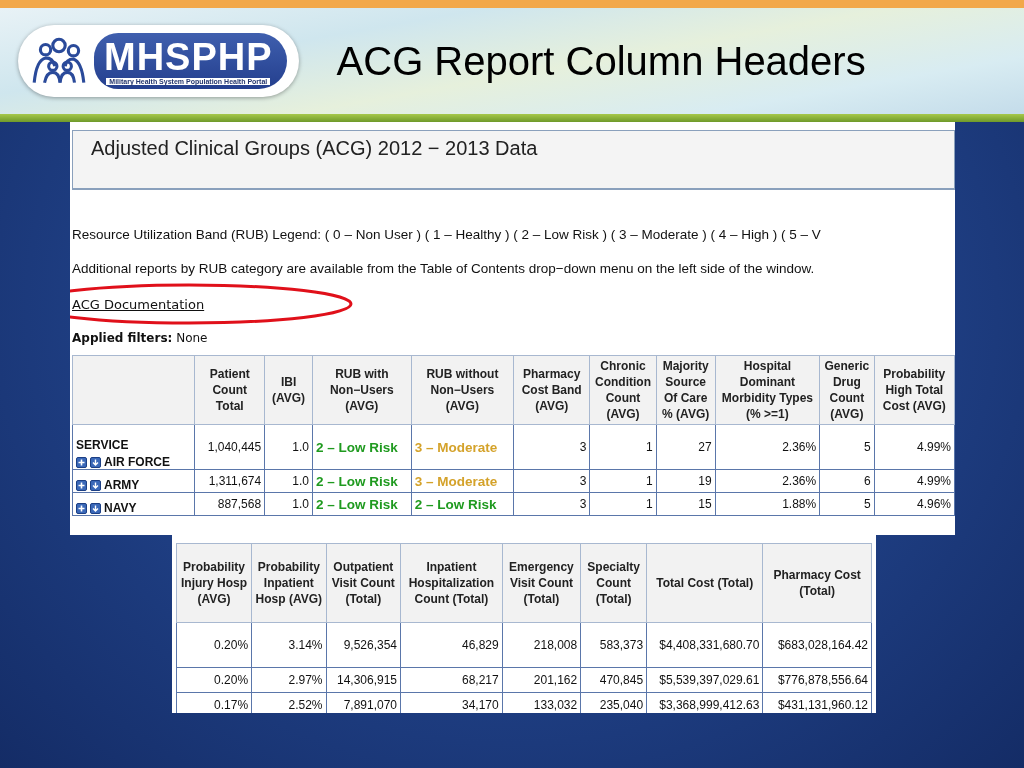  I want to click on column-header: Probability High Total Cost (AVG), so click(914, 390).